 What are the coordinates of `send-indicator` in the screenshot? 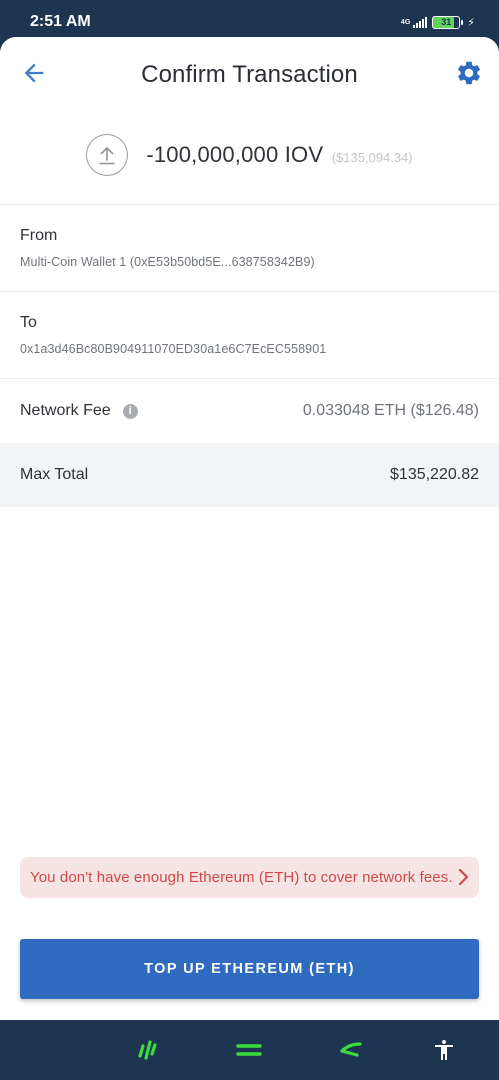 It's located at (107, 154).